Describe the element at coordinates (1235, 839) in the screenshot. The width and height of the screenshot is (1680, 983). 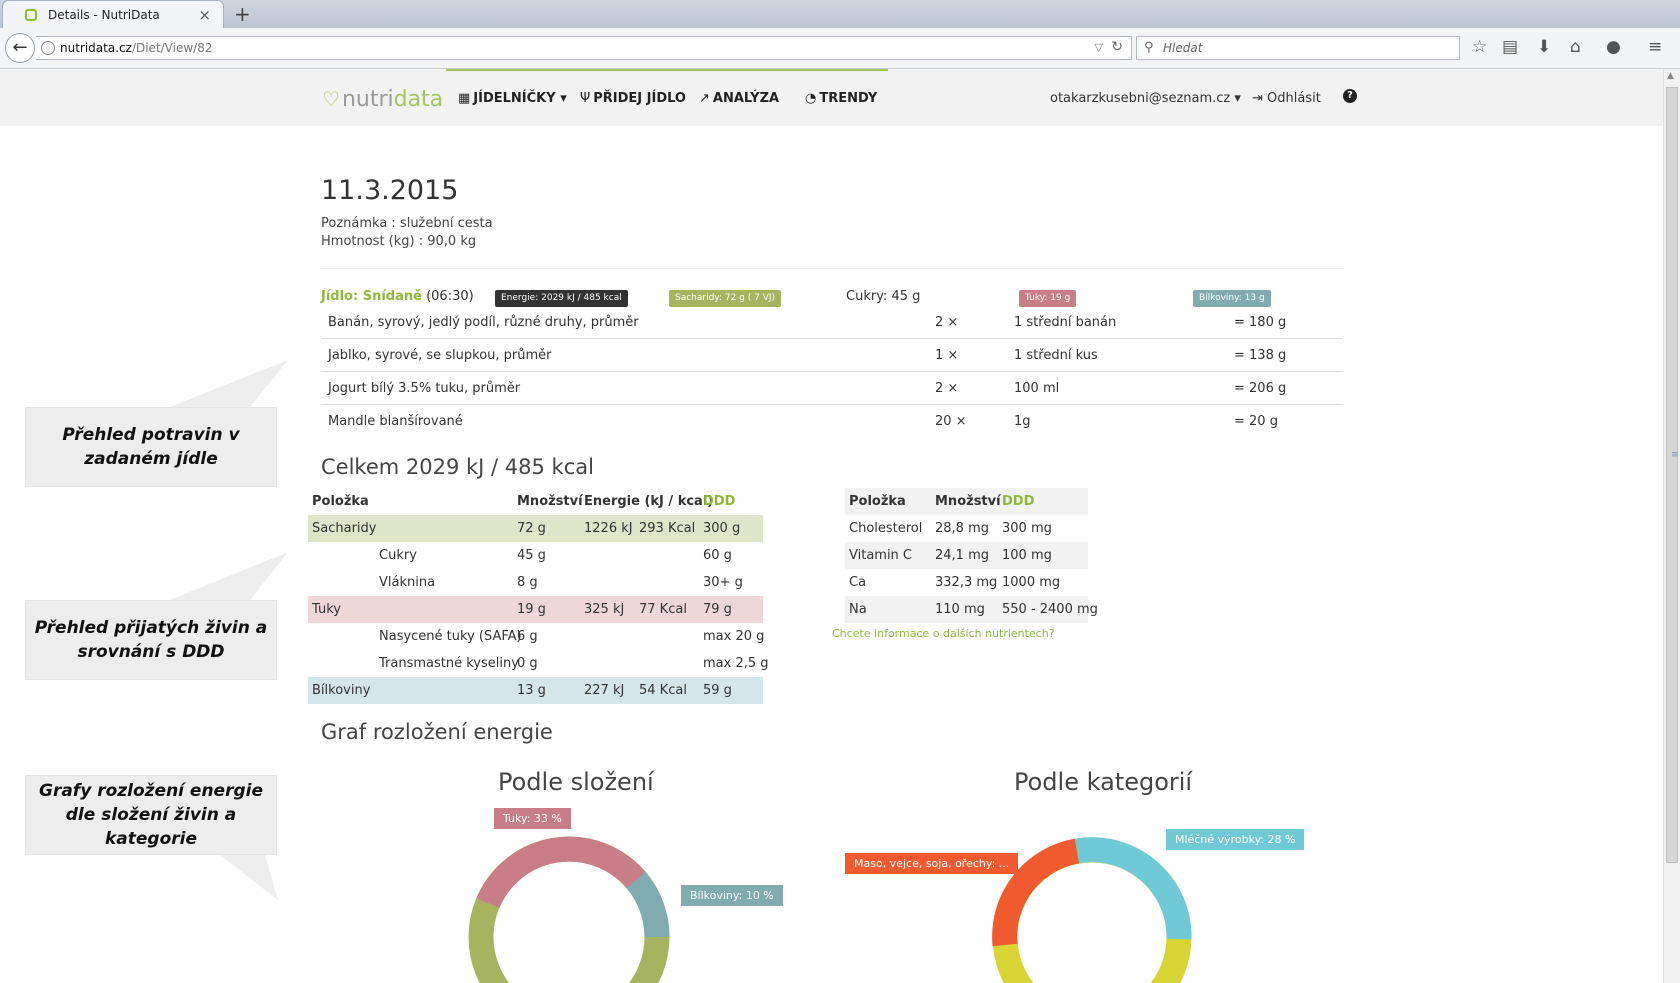
I see `dairy-pie-label: Mléčné výrobky: 28 %` at that location.